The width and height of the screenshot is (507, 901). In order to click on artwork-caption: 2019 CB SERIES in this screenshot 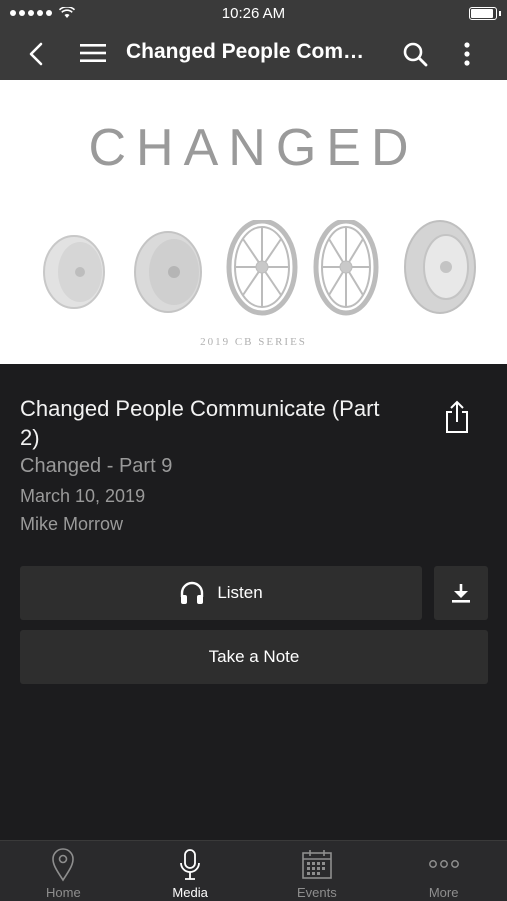, I will do `click(253, 342)`.